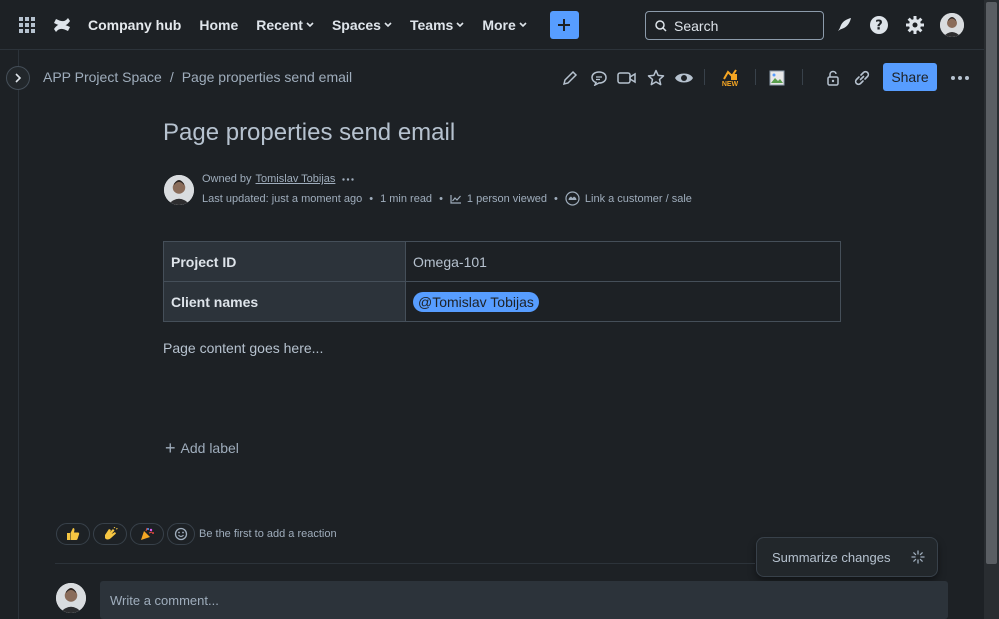  What do you see at coordinates (952, 25) in the screenshot?
I see `user-avatar` at bounding box center [952, 25].